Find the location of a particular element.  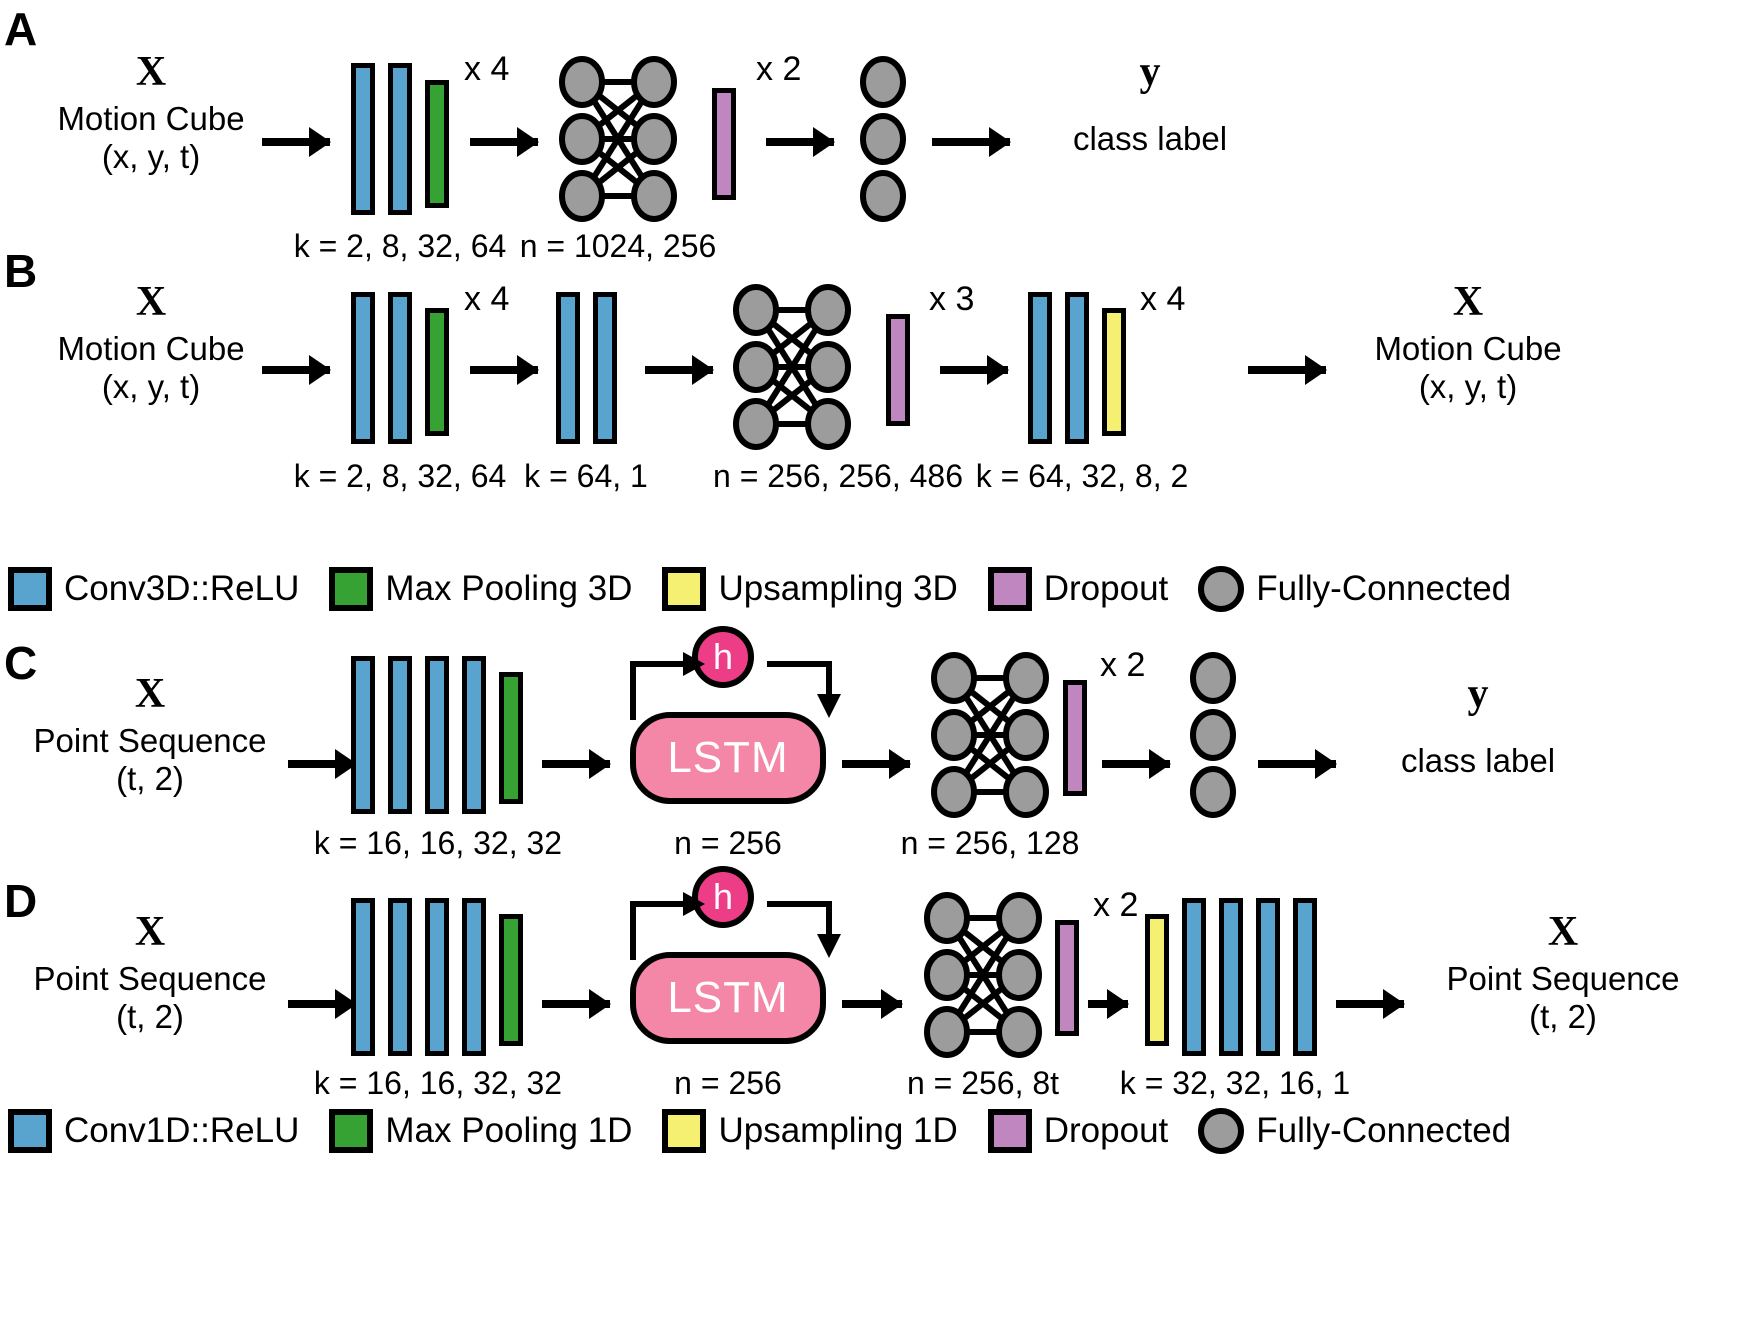

fully-connected-graph-c is located at coordinates (990, 735).